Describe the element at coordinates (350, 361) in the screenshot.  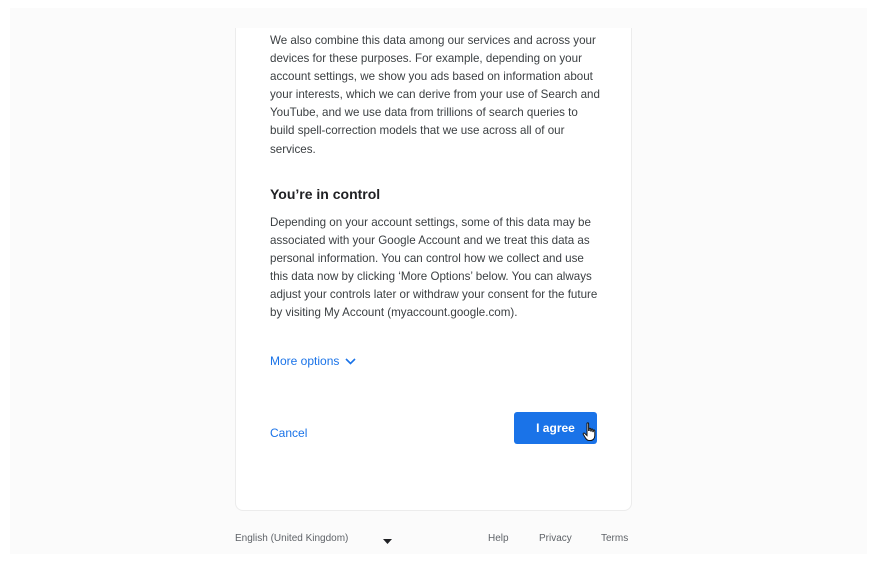
I see `chevron-down-icon` at that location.